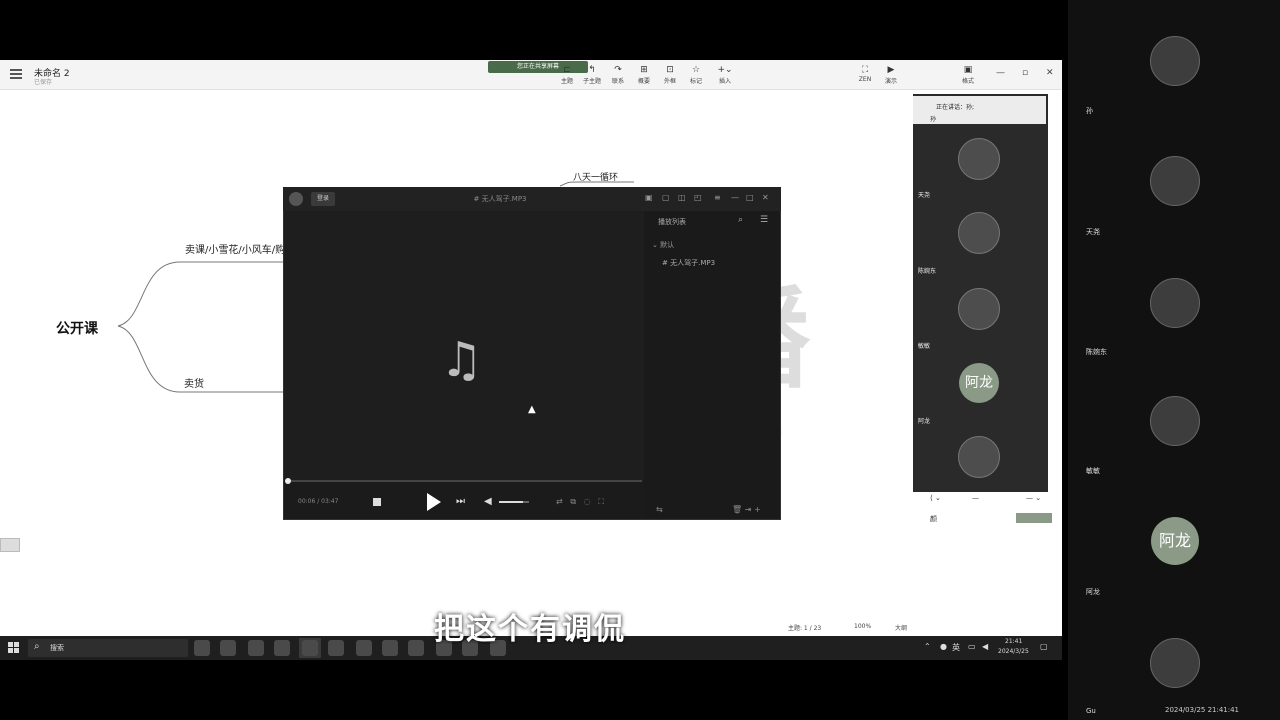 The height and width of the screenshot is (720, 1280). What do you see at coordinates (530, 628) in the screenshot?
I see `video-subtitle: 把这个有调侃` at bounding box center [530, 628].